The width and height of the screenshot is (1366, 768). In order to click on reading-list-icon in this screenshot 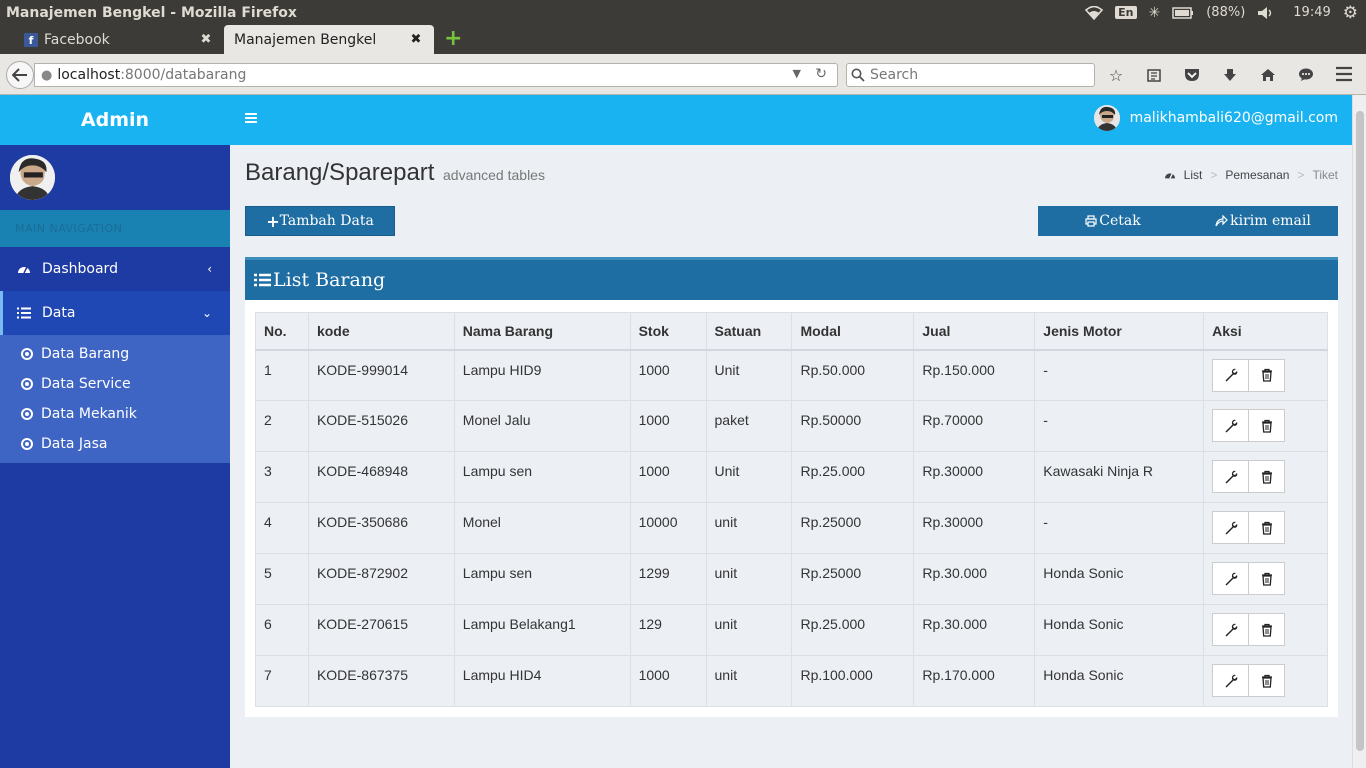, I will do `click(1154, 75)`.